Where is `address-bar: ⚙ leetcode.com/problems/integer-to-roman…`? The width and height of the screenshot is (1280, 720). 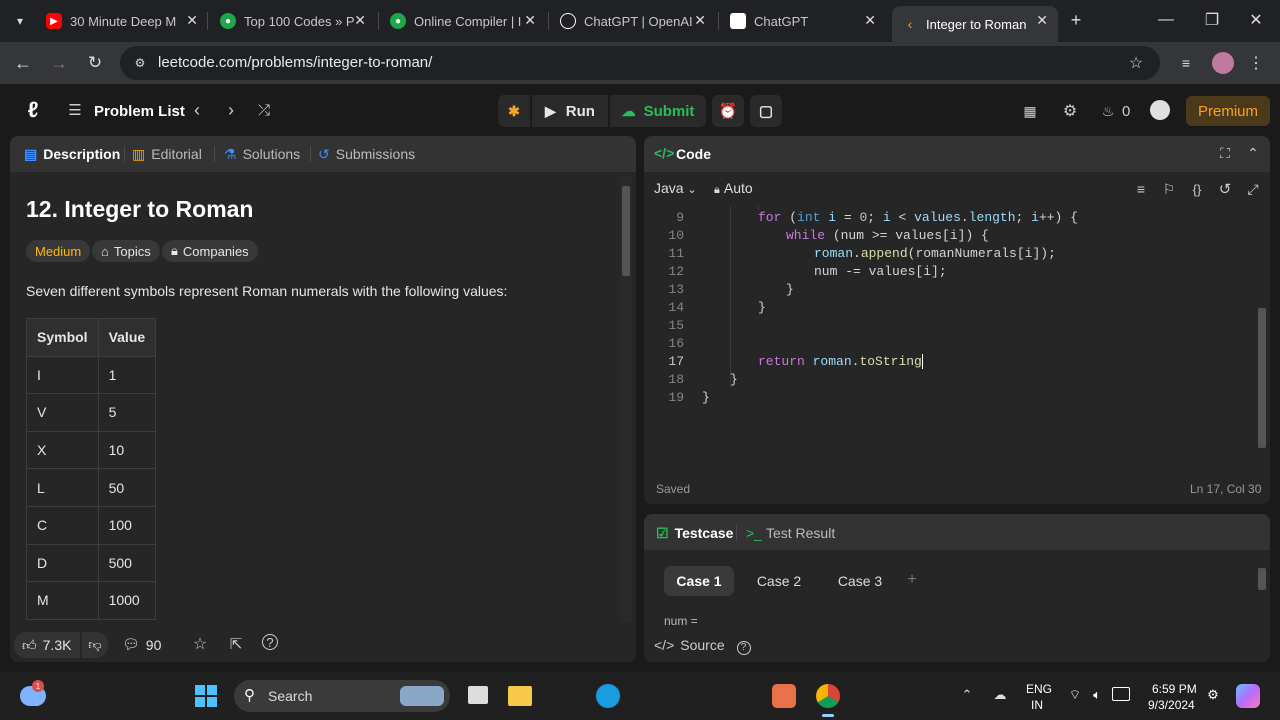 address-bar: ⚙ leetcode.com/problems/integer-to-roman… is located at coordinates (640, 63).